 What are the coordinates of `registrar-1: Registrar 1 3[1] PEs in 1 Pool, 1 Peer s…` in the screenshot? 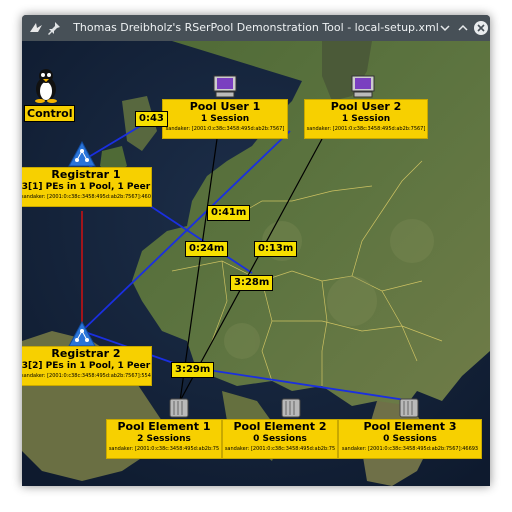 It's located at (87, 187).